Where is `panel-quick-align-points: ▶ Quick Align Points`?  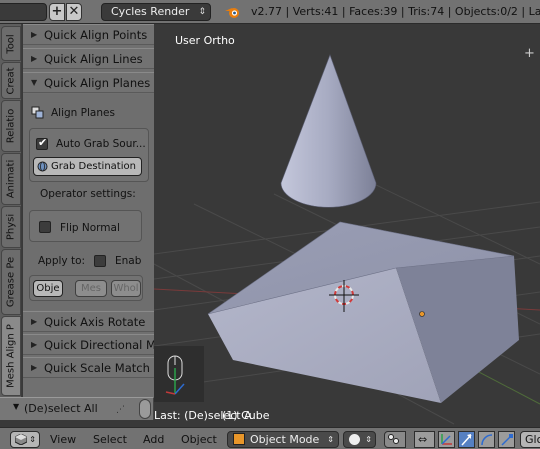
panel-quick-align-points: ▶ Quick Align Points is located at coordinates (88, 34).